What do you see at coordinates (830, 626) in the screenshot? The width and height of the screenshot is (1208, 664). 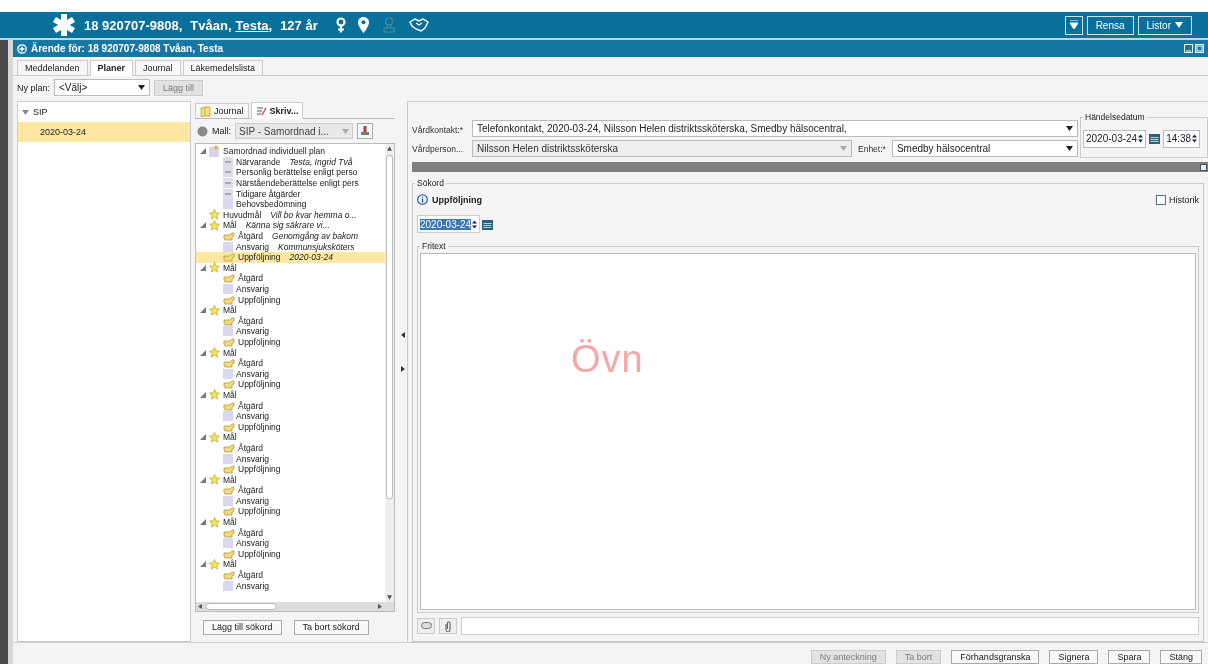 I see `input-field` at bounding box center [830, 626].